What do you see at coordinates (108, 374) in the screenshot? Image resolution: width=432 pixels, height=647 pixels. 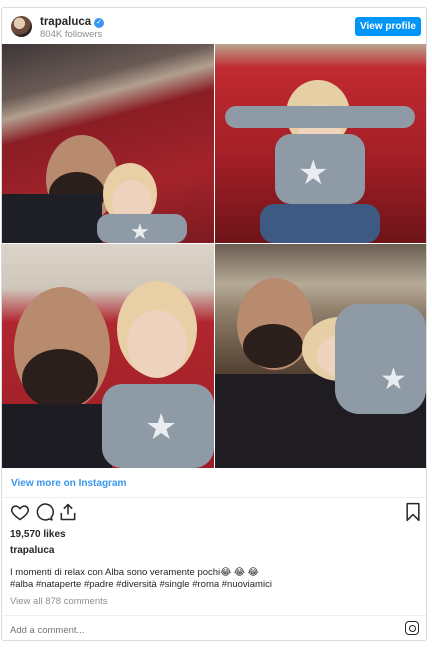 I see `photo-man-and-child-closeup-art: ★` at bounding box center [108, 374].